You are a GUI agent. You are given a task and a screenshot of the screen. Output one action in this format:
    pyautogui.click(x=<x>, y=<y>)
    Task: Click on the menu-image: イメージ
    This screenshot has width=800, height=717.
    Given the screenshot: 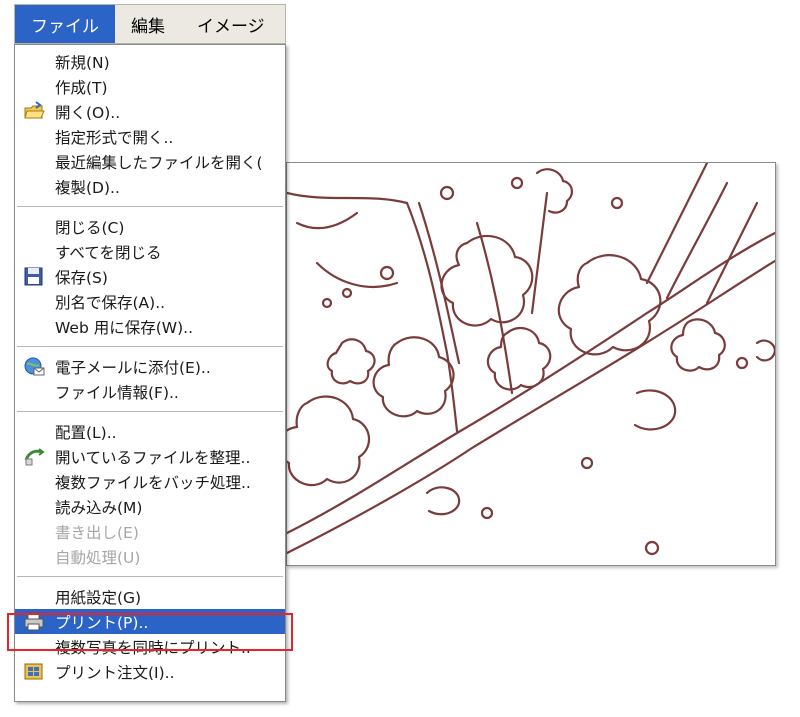 What is the action you would take?
    pyautogui.click(x=231, y=24)
    